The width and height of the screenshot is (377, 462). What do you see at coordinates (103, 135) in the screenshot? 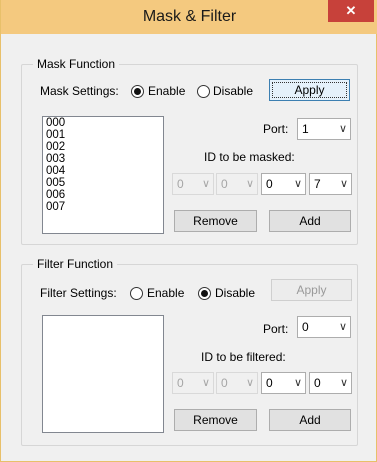
I see `list-item: 001` at bounding box center [103, 135].